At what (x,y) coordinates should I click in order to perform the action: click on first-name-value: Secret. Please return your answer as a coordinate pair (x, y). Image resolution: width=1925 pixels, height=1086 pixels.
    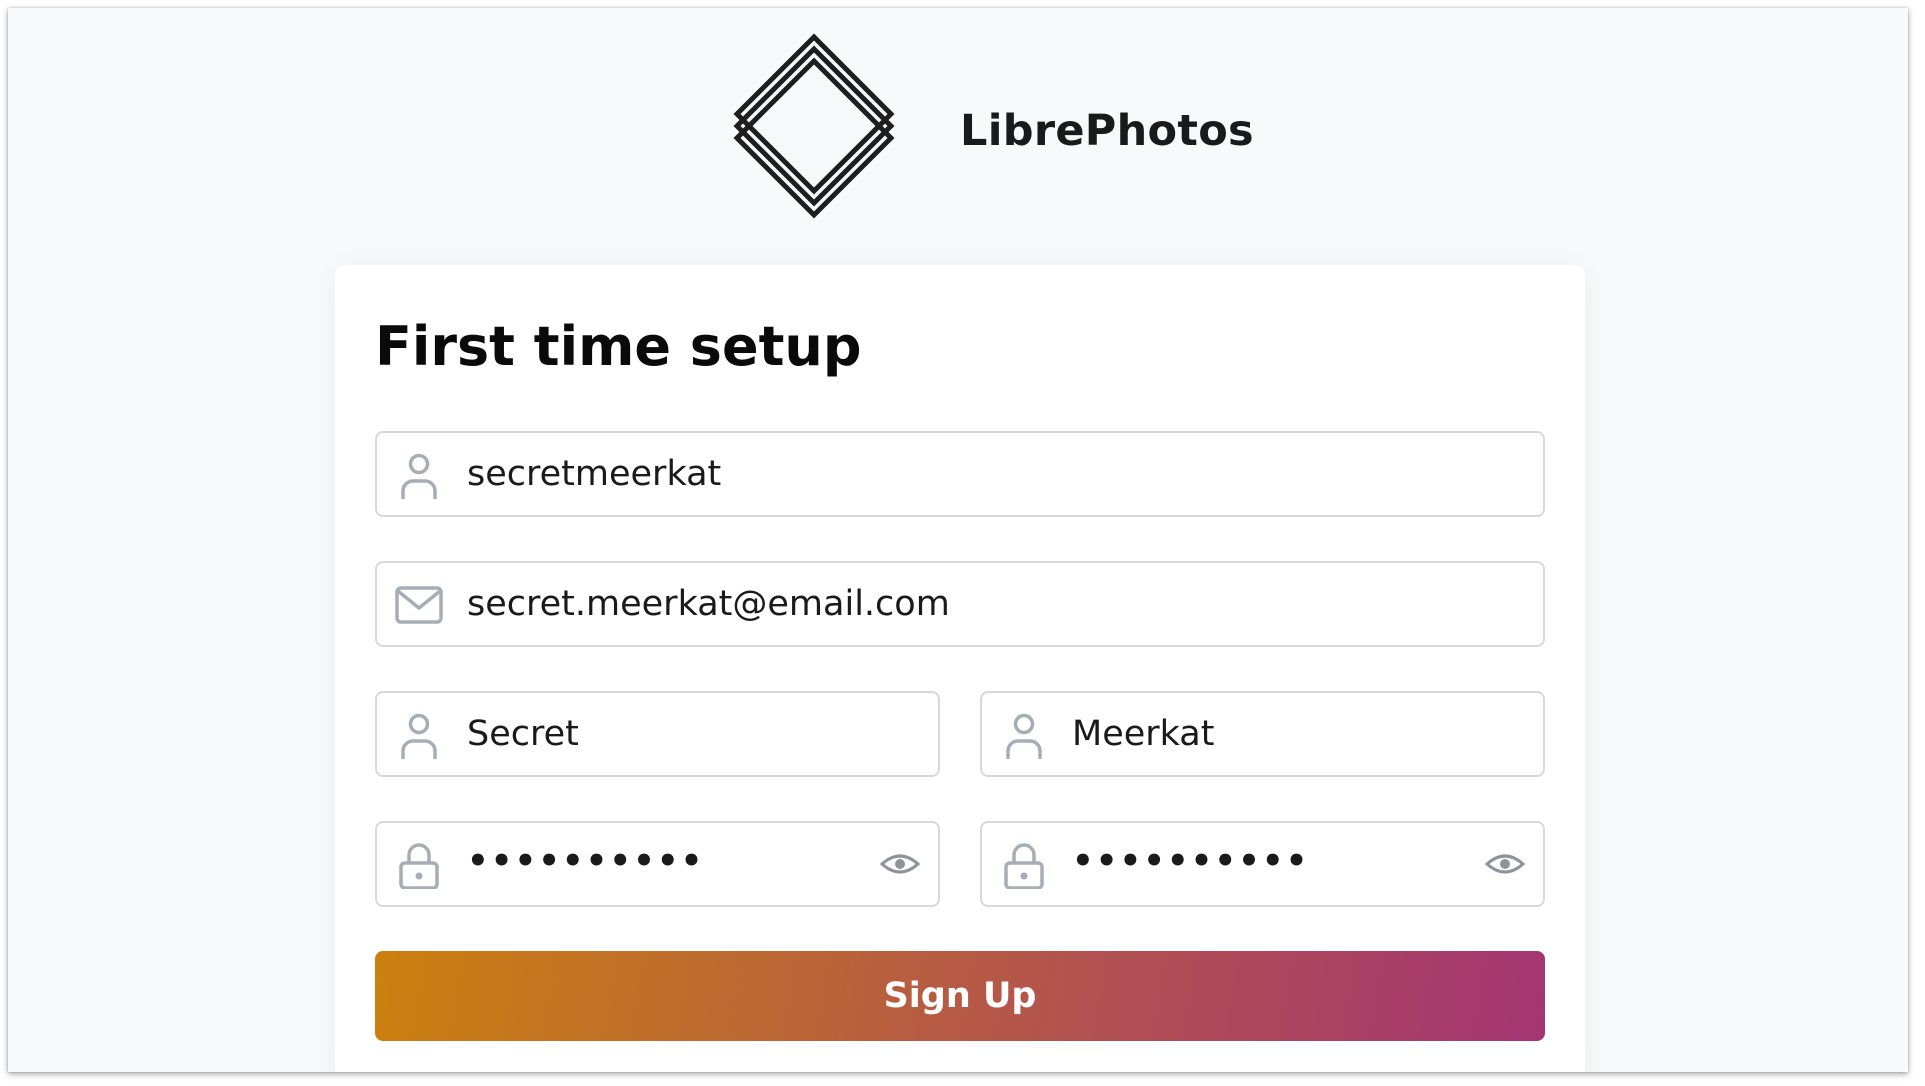
    Looking at the image, I should click on (523, 734).